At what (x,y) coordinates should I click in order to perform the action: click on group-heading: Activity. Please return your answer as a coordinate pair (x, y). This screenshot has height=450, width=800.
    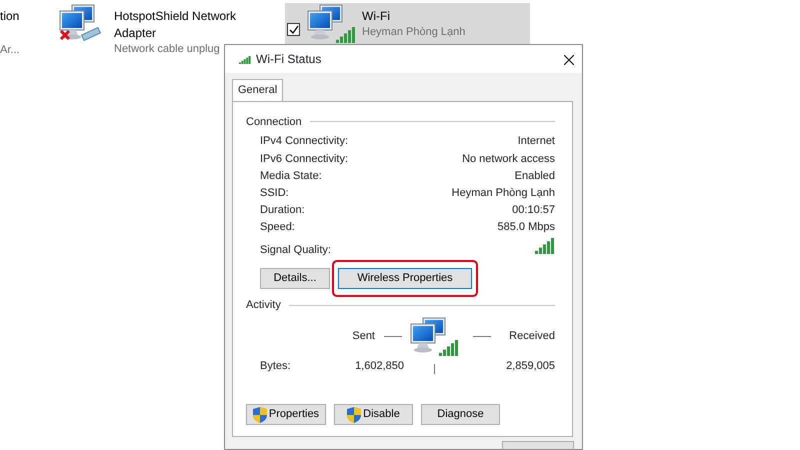
    Looking at the image, I should click on (263, 306).